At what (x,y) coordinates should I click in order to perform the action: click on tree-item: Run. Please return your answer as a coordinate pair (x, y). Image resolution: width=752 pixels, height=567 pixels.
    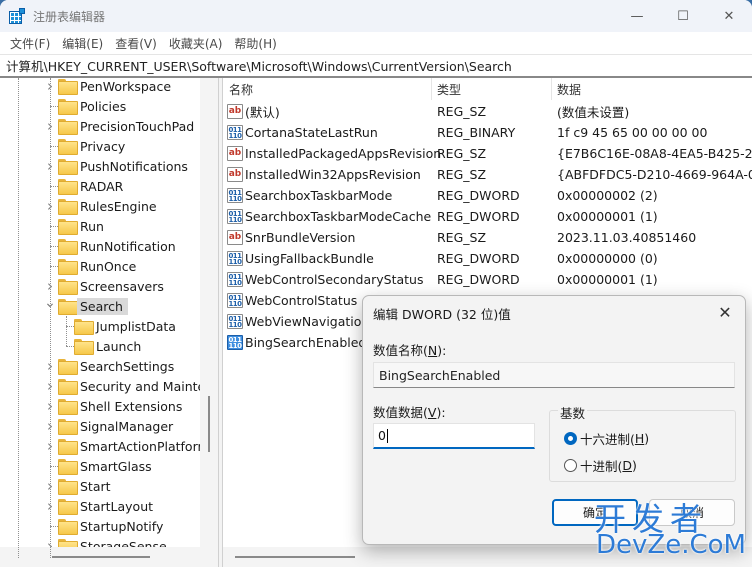
    Looking at the image, I should click on (100, 226).